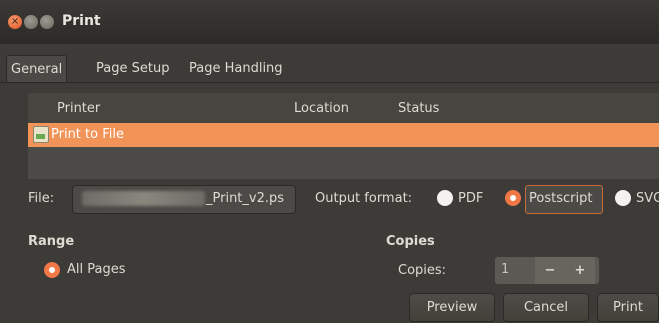 The height and width of the screenshot is (323, 659). I want to click on redacted-filename, so click(143, 198).